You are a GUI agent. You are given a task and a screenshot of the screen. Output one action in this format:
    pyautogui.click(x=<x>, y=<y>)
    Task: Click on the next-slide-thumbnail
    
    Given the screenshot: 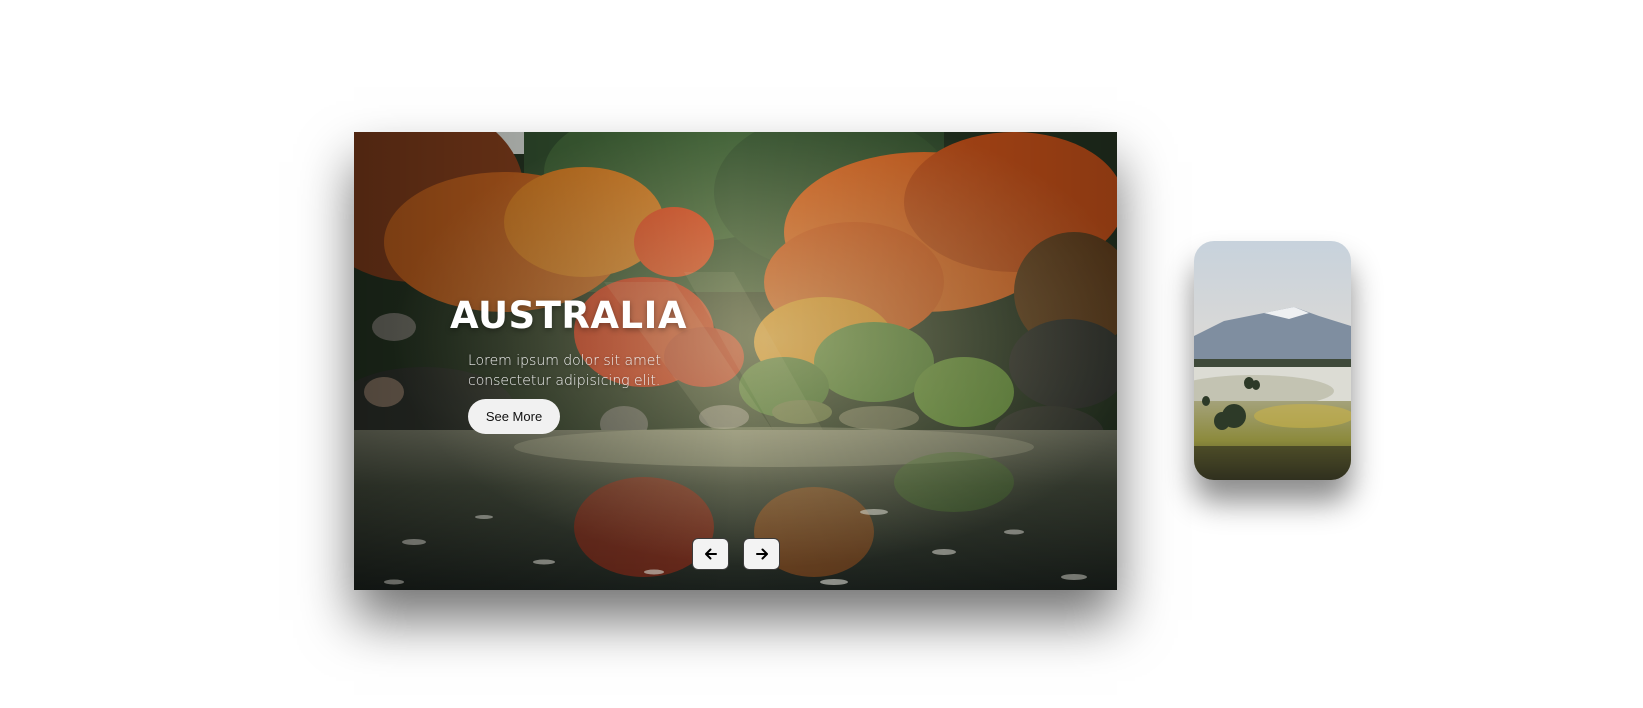 What is the action you would take?
    pyautogui.click(x=1272, y=360)
    